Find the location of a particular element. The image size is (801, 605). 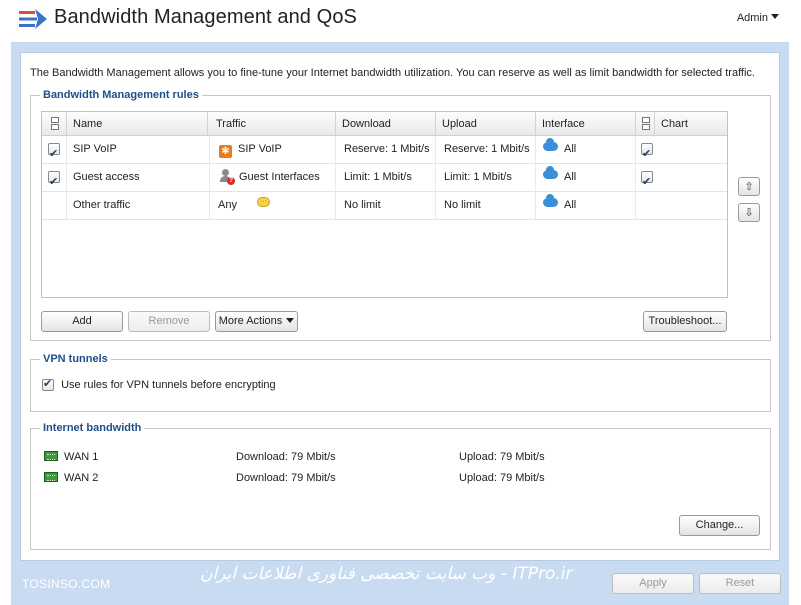

internet-bandwidth-title: Internet bandwidth is located at coordinates (92, 428).